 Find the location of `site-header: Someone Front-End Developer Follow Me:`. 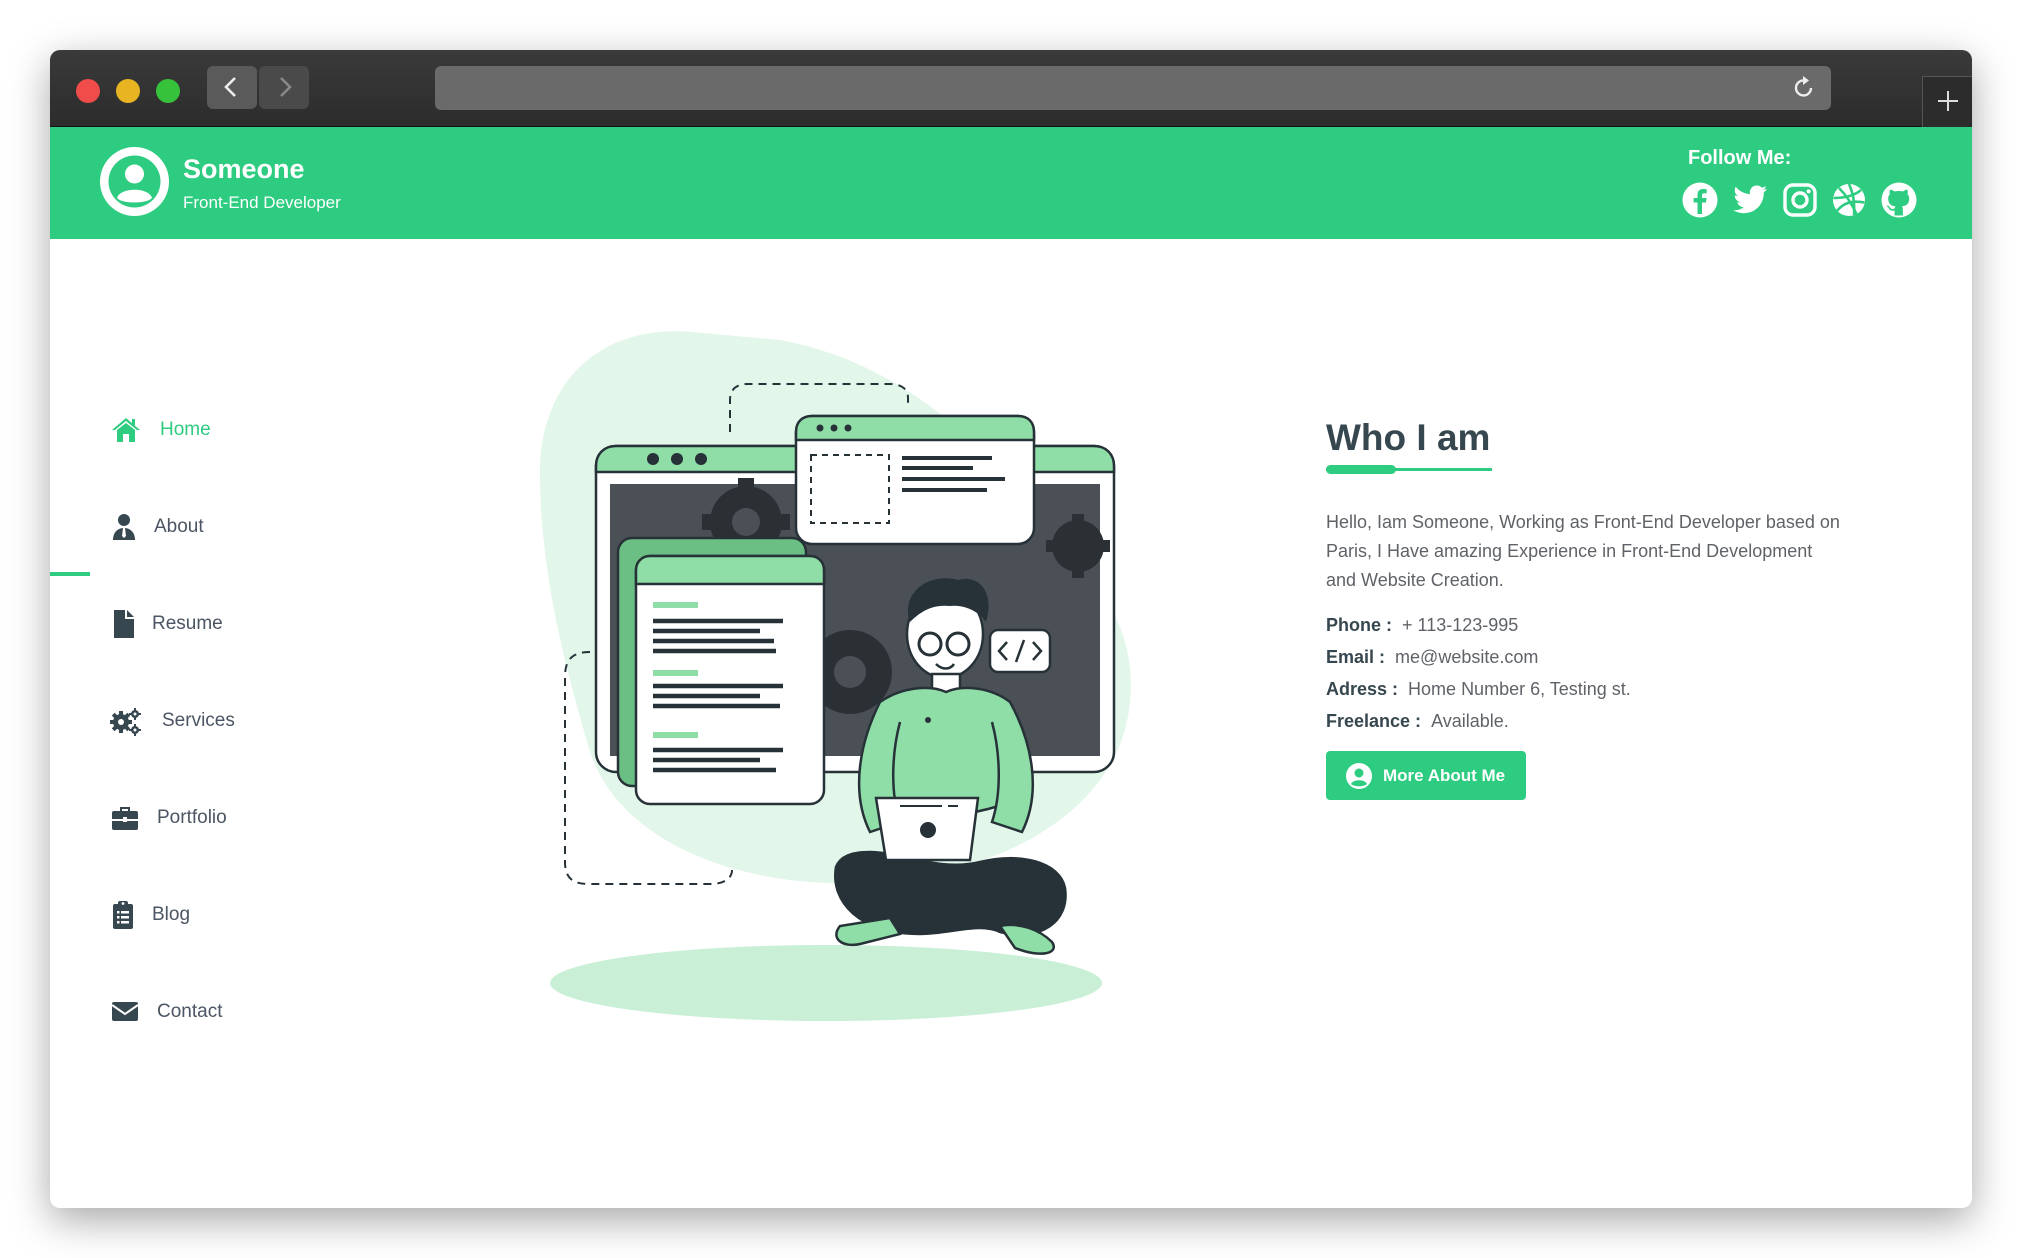

site-header: Someone Front-End Developer Follow Me: is located at coordinates (1011, 183).